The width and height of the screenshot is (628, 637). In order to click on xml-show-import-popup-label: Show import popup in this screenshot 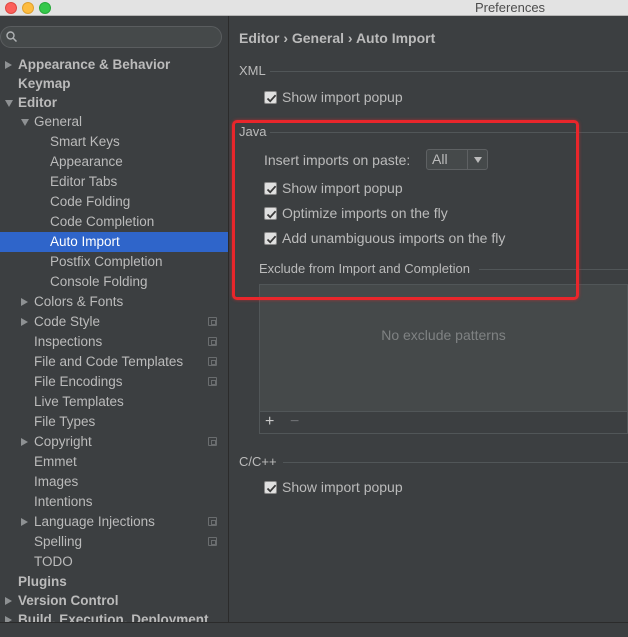, I will do `click(342, 97)`.